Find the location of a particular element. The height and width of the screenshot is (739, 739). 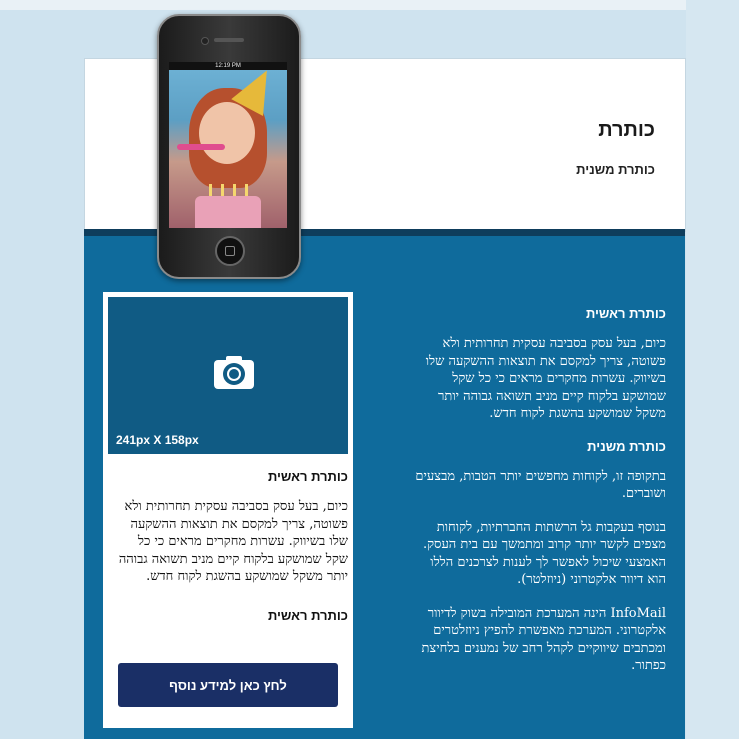

background-right is located at coordinates (712, 369).